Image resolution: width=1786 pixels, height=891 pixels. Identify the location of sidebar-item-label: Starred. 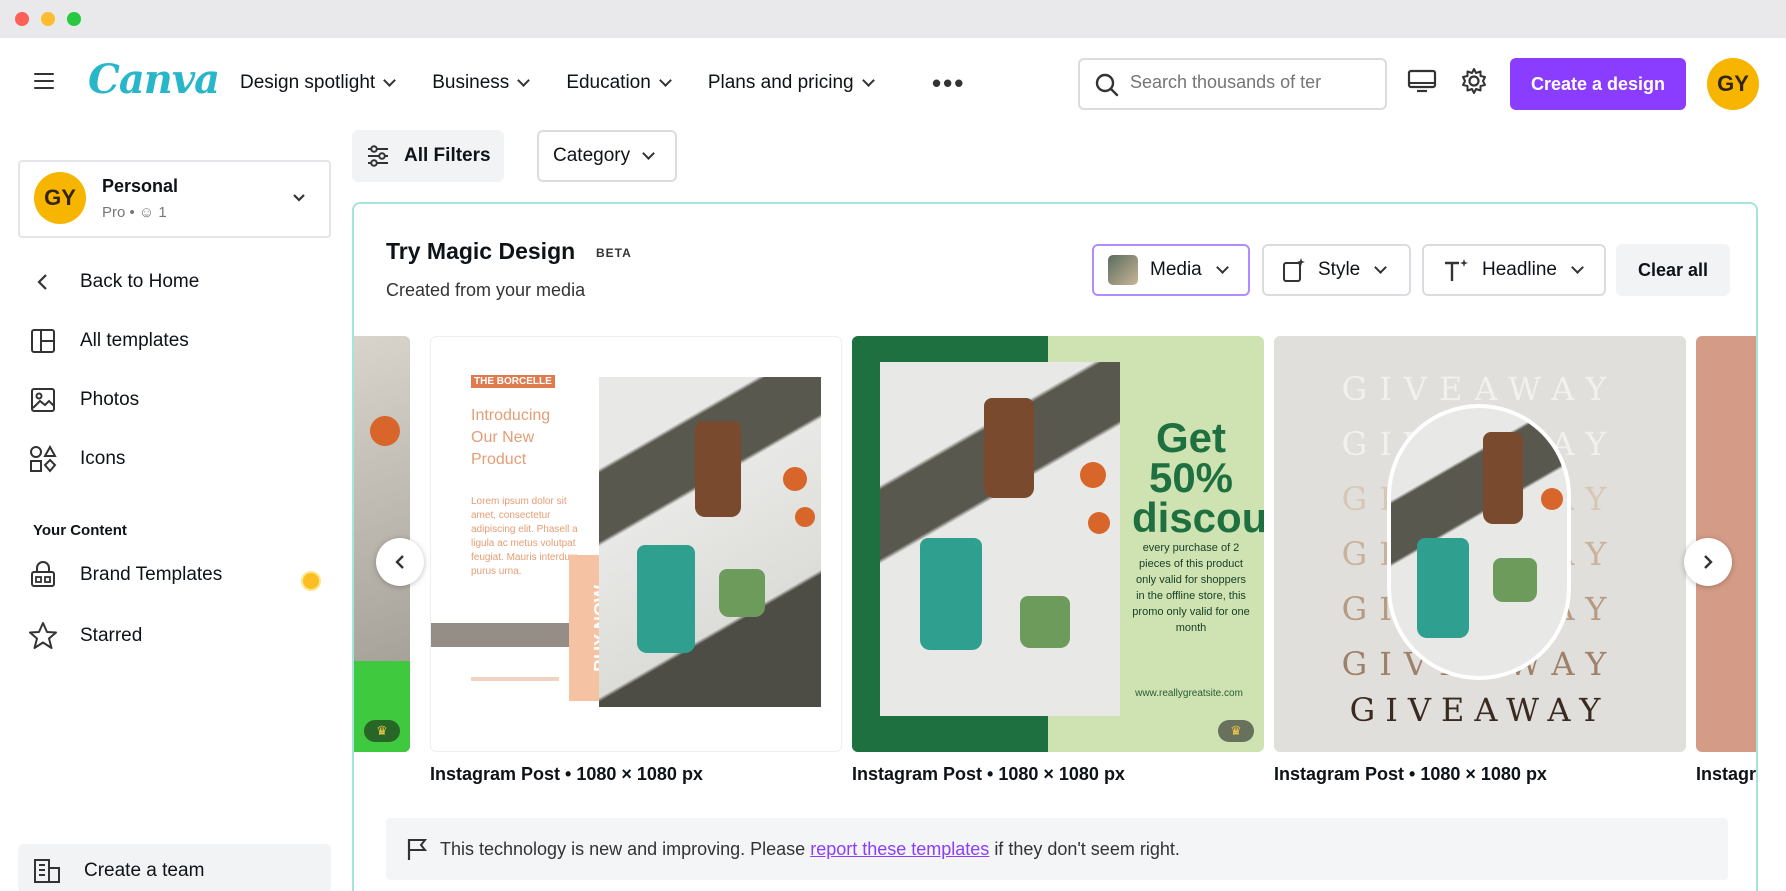
(111, 635).